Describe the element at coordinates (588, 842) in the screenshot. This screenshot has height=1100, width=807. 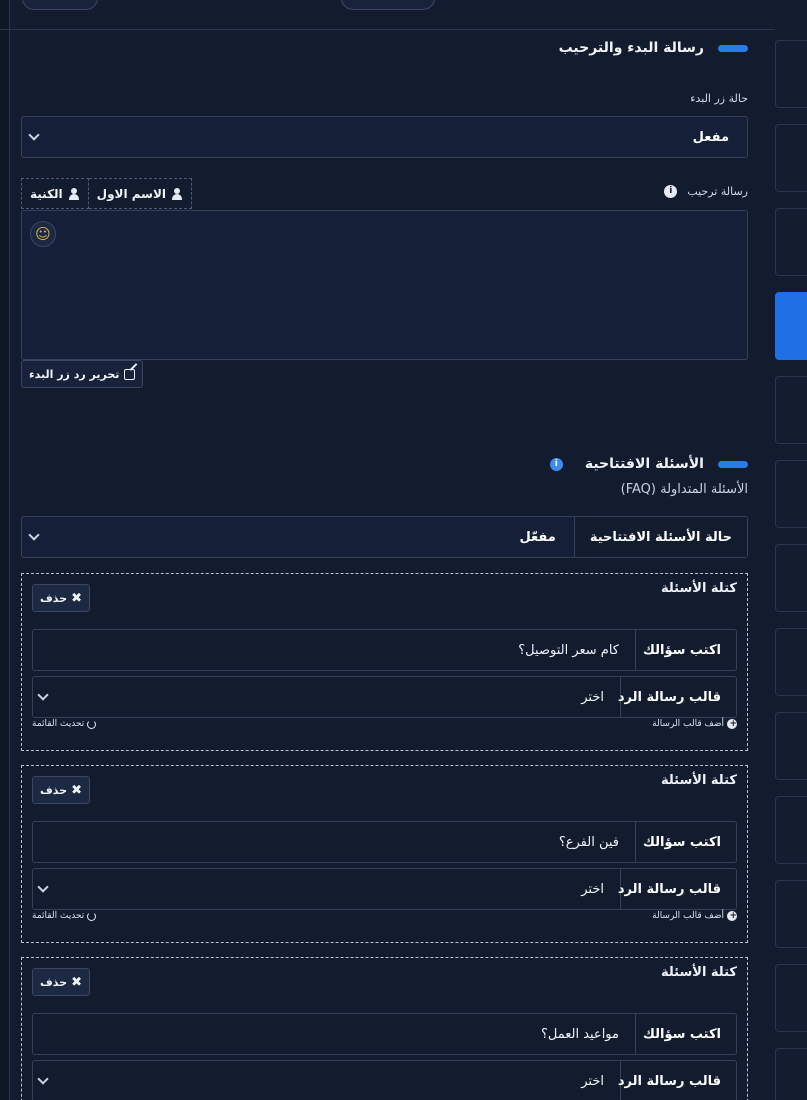
I see `question-value: فين الفرع؟` at that location.